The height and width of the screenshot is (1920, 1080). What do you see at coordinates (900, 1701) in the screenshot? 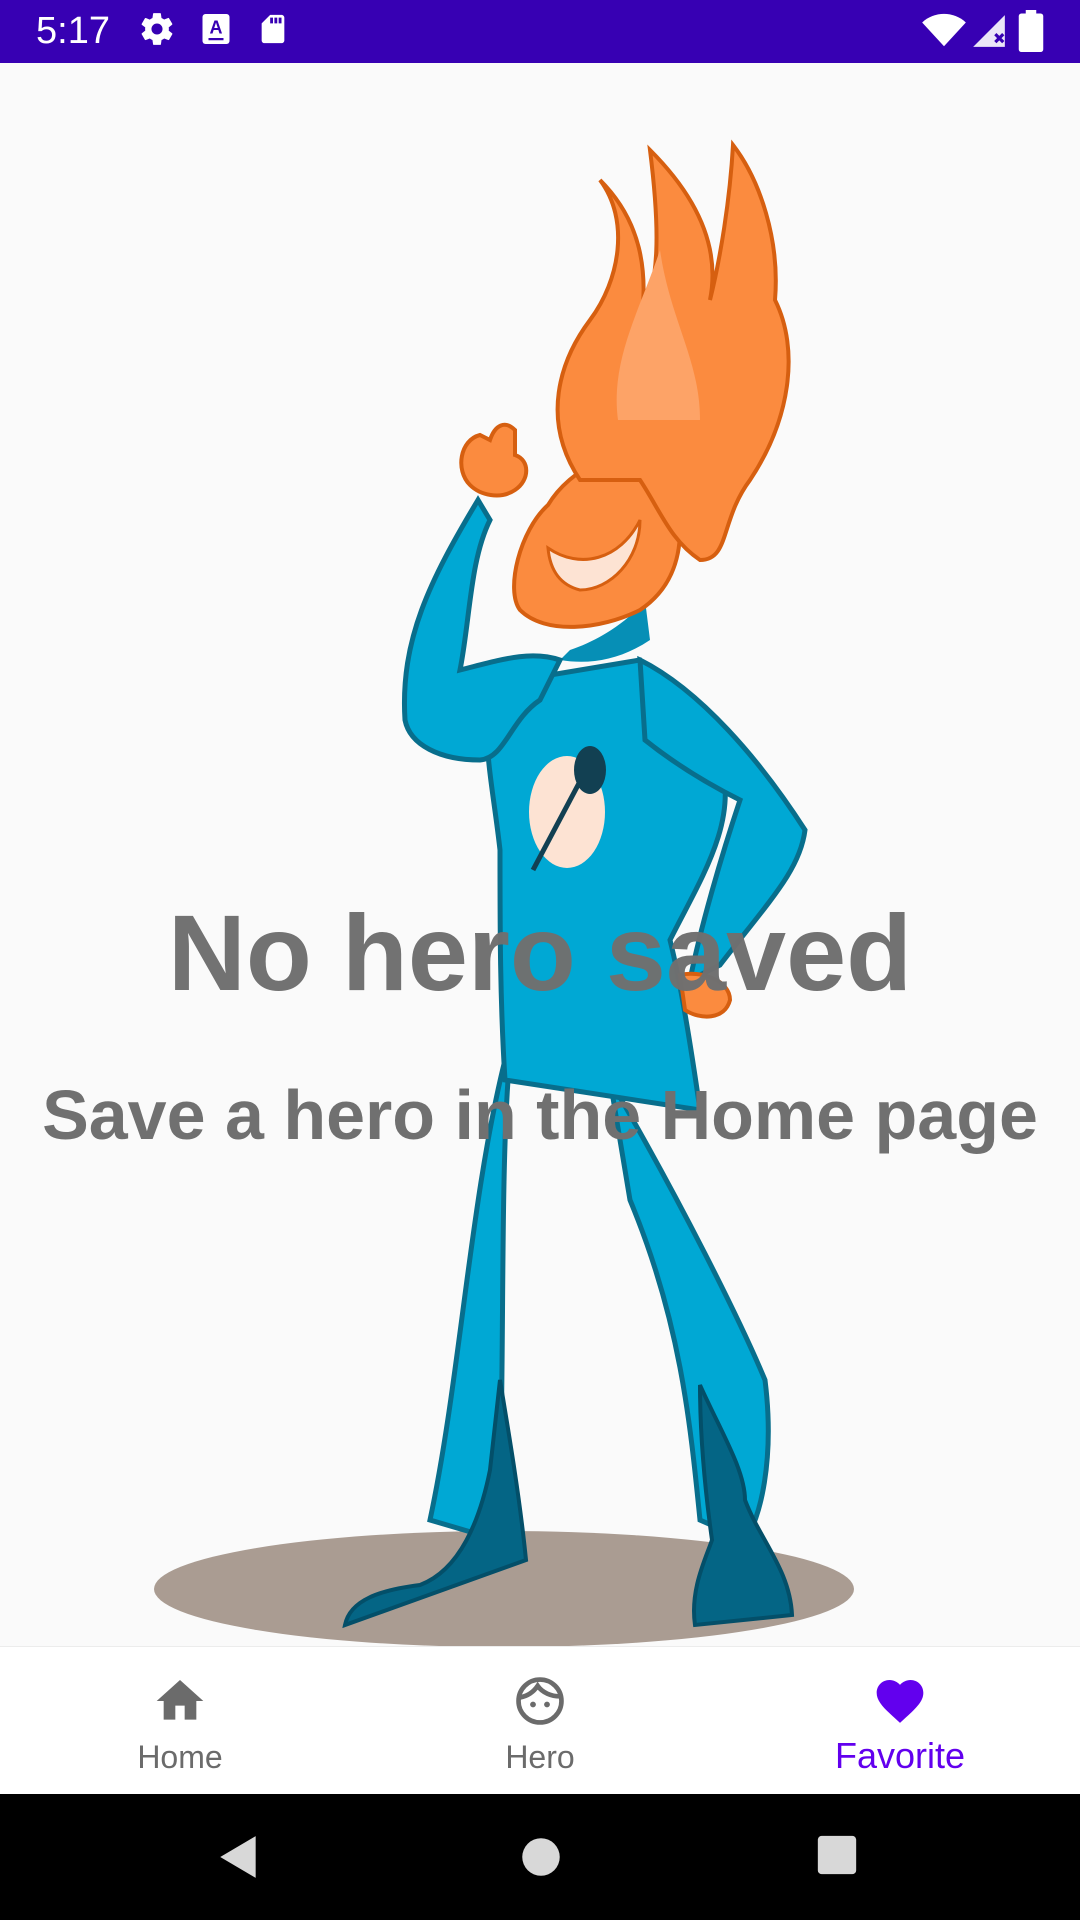
I see `heart-icon` at bounding box center [900, 1701].